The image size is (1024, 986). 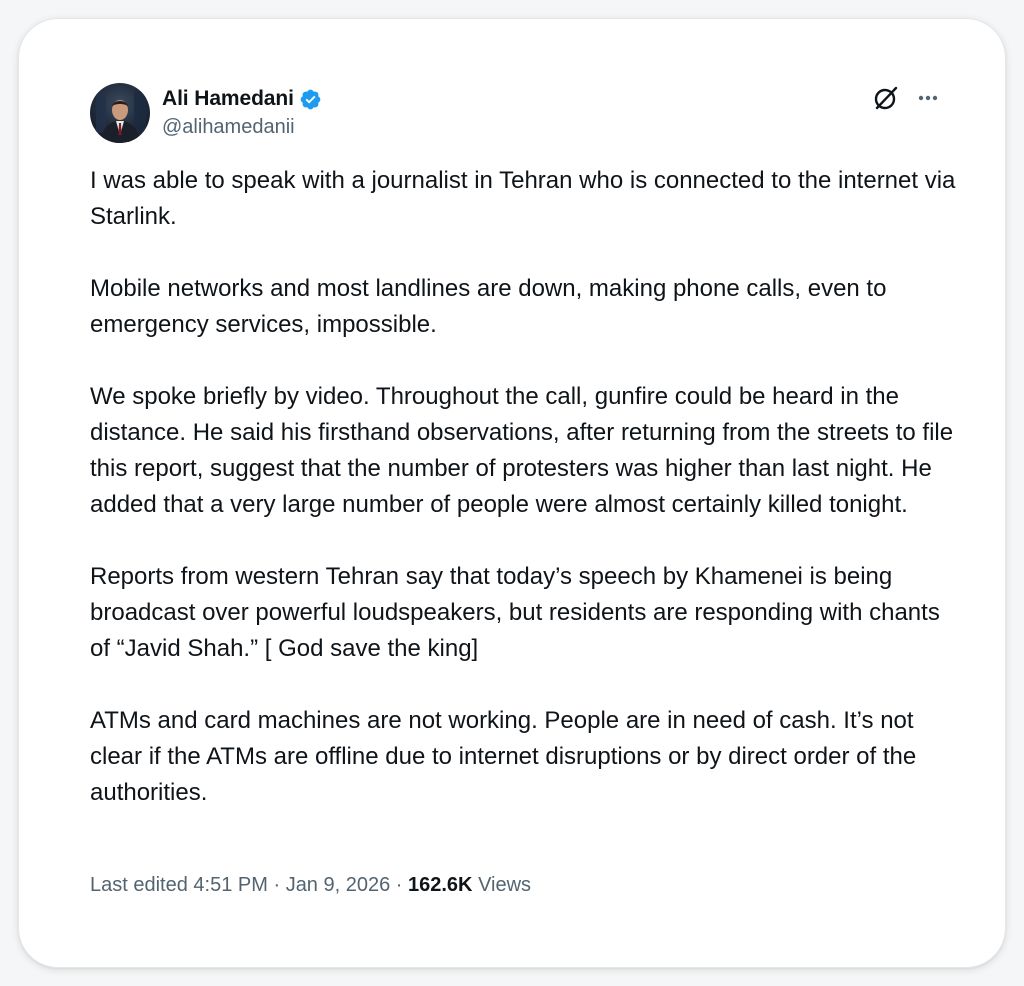 What do you see at coordinates (338, 885) in the screenshot?
I see `tweet-date: Jan 9, 2026` at bounding box center [338, 885].